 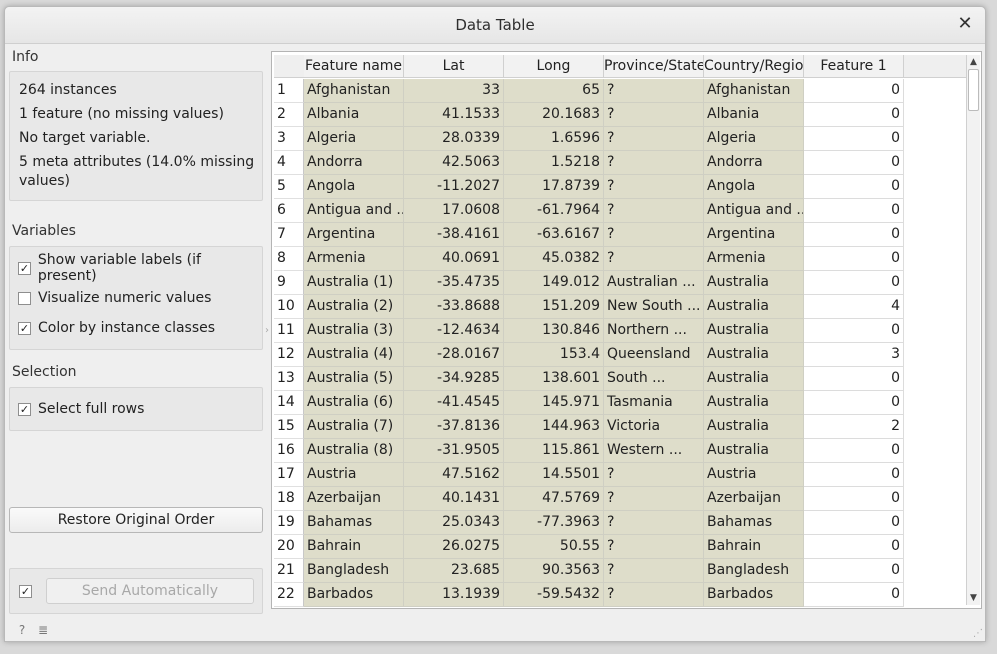 I want to click on table-row: 22 Barbados 13.1939 -59.5432? Barbados 0, so click(x=589, y=595).